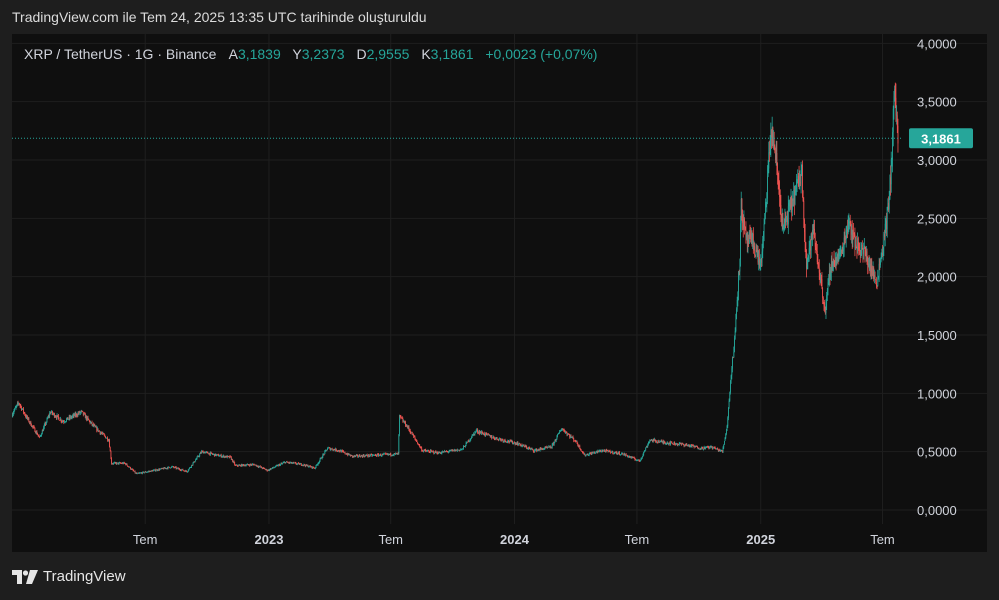 This screenshot has height=600, width=999. What do you see at coordinates (388, 54) in the screenshot?
I see `low-value: 2,9555` at bounding box center [388, 54].